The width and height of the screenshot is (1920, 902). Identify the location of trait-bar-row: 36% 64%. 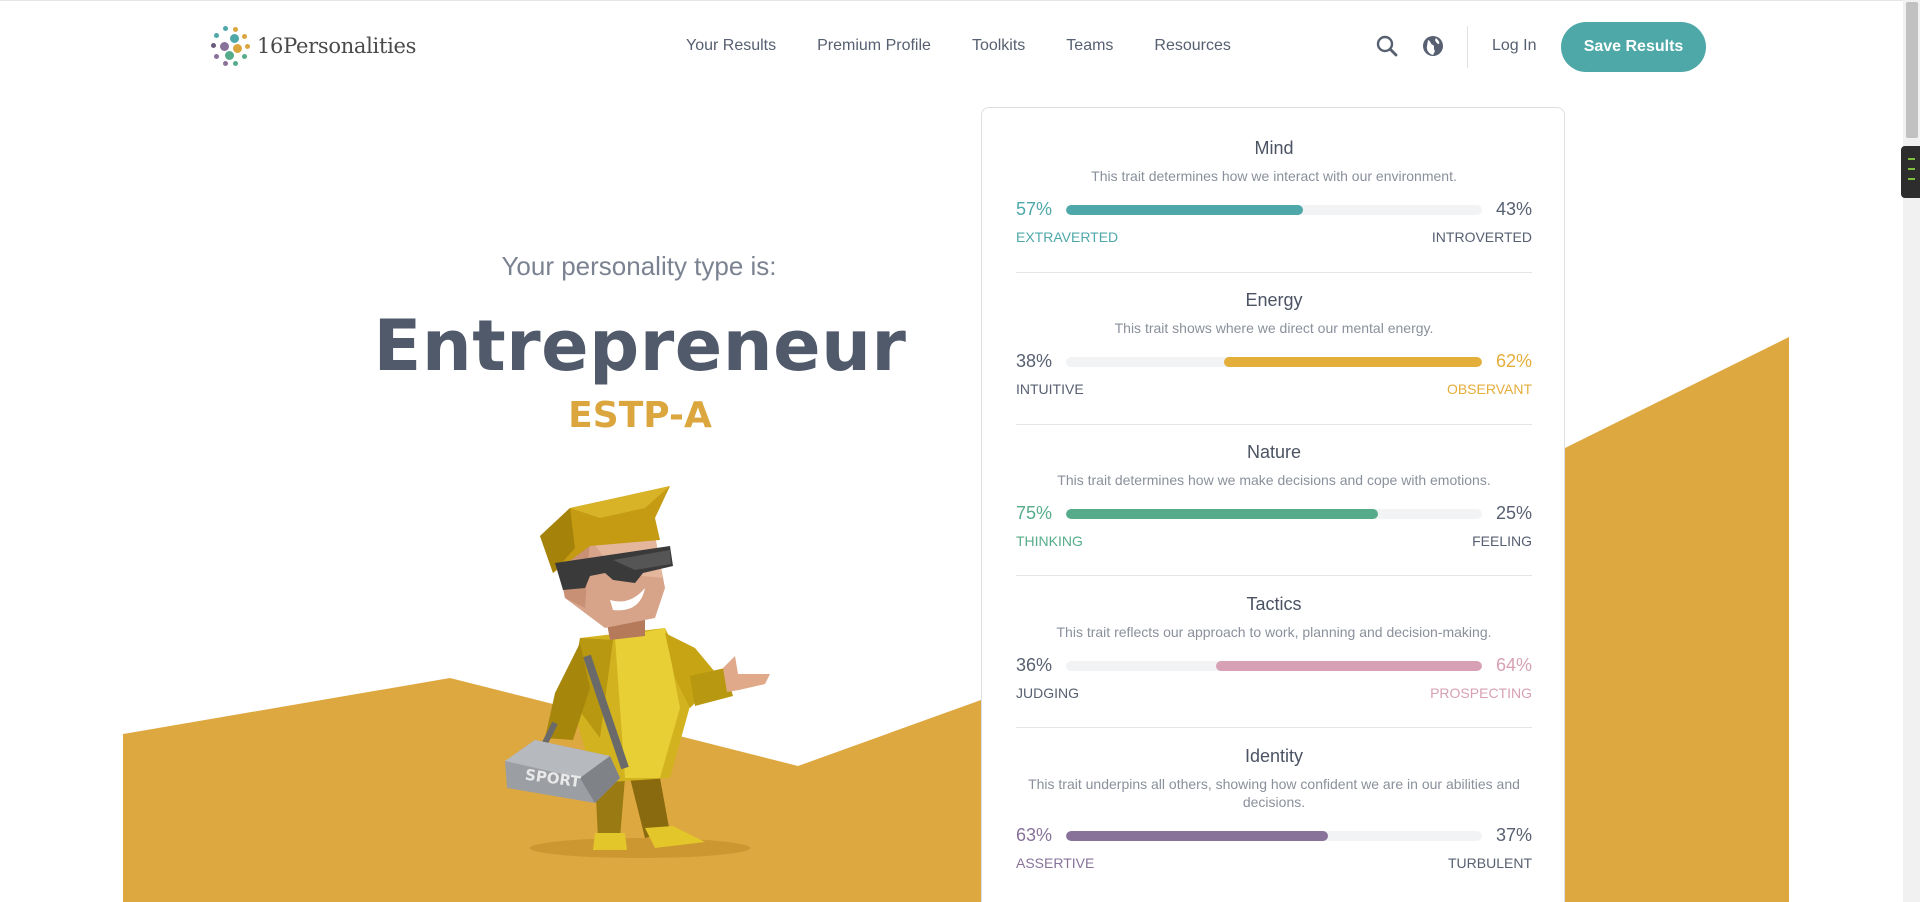
(1274, 667).